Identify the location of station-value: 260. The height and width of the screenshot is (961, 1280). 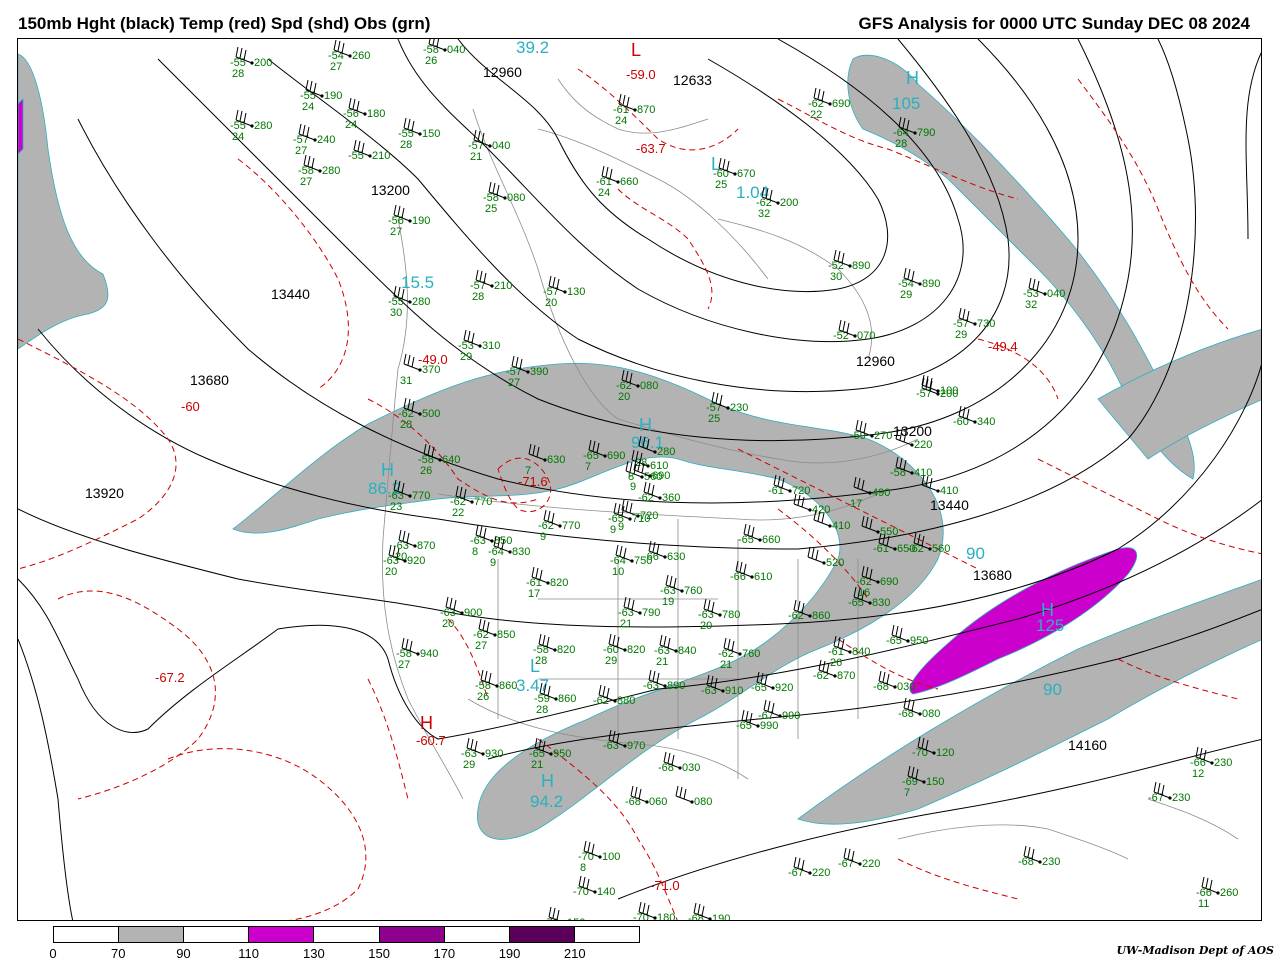
(1229, 893).